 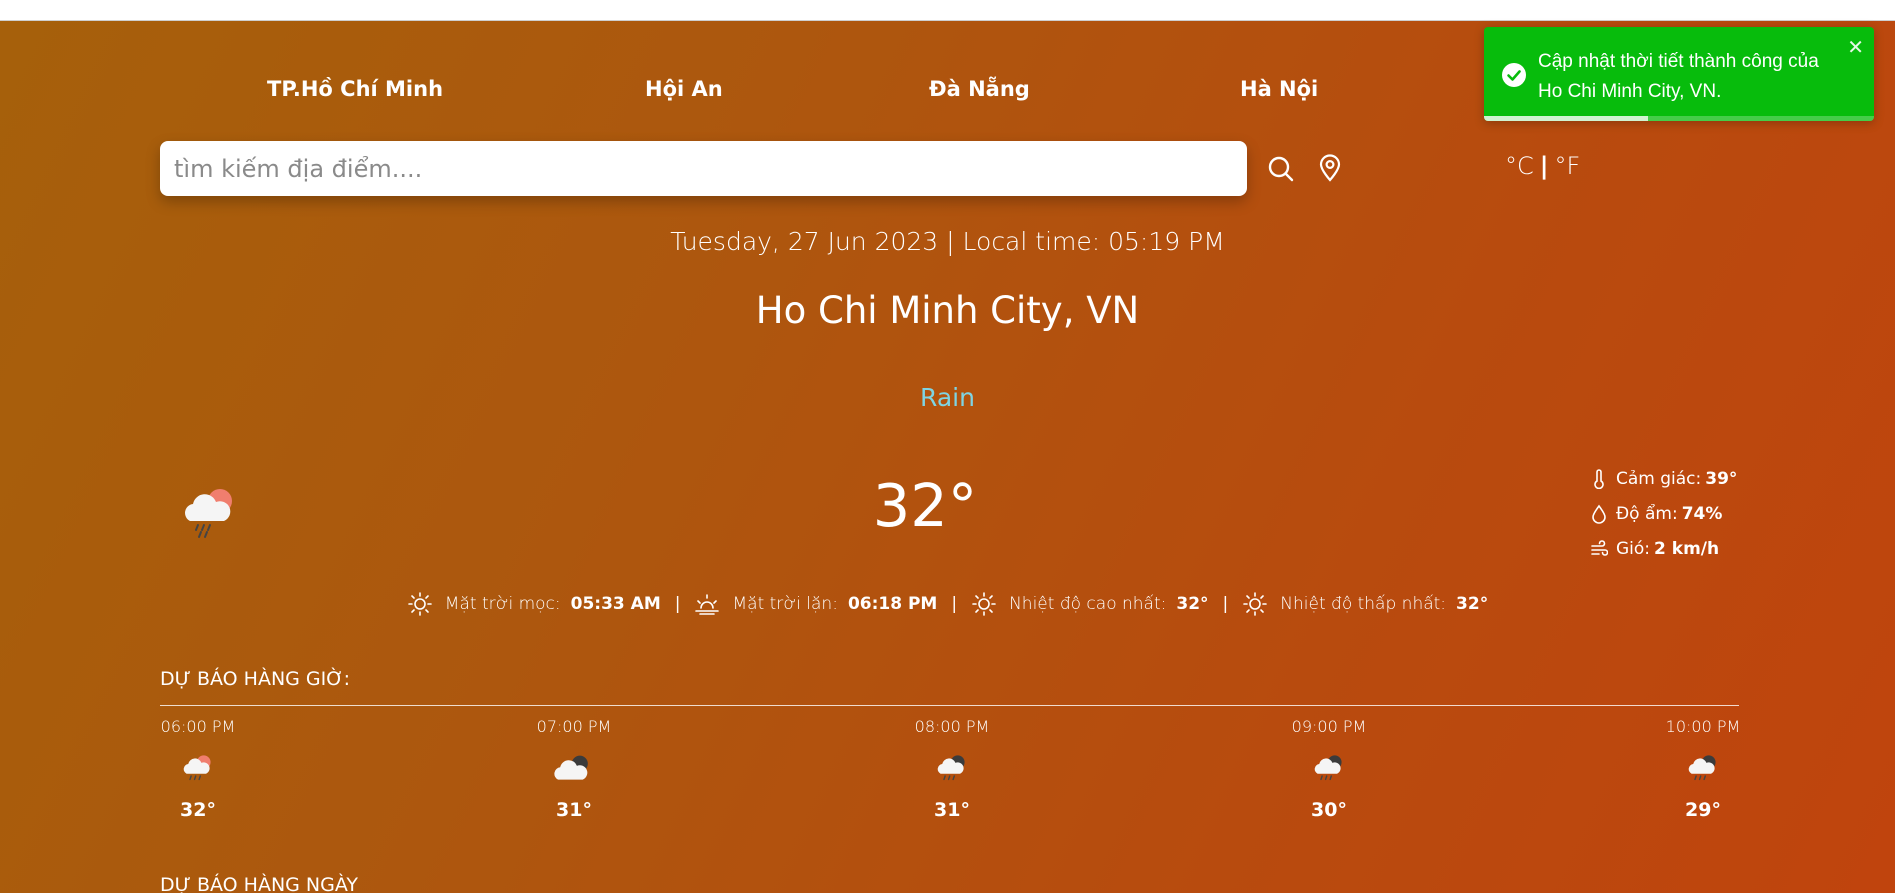 What do you see at coordinates (1703, 810) in the screenshot?
I see `hourly-temp: 29°` at bounding box center [1703, 810].